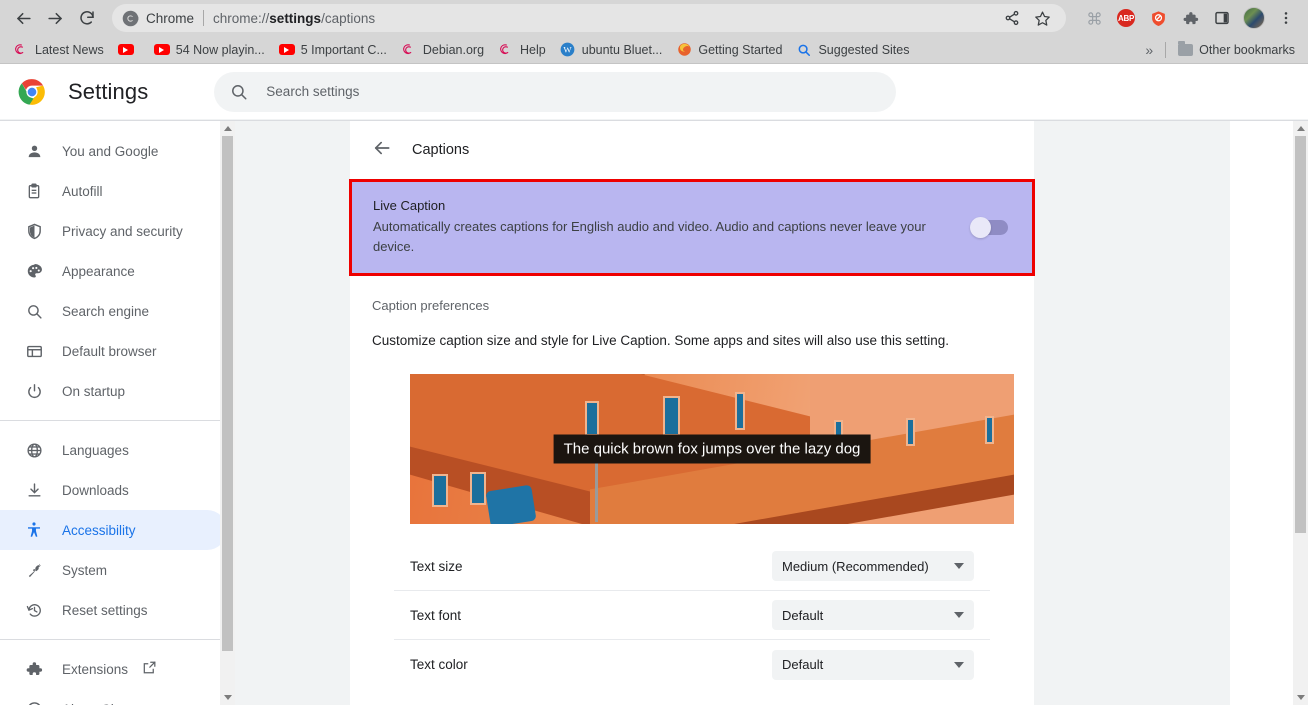 This screenshot has height=705, width=1308. Describe the element at coordinates (113, 610) in the screenshot. I see `sidebar-item-reset-settings: Reset settings` at that location.